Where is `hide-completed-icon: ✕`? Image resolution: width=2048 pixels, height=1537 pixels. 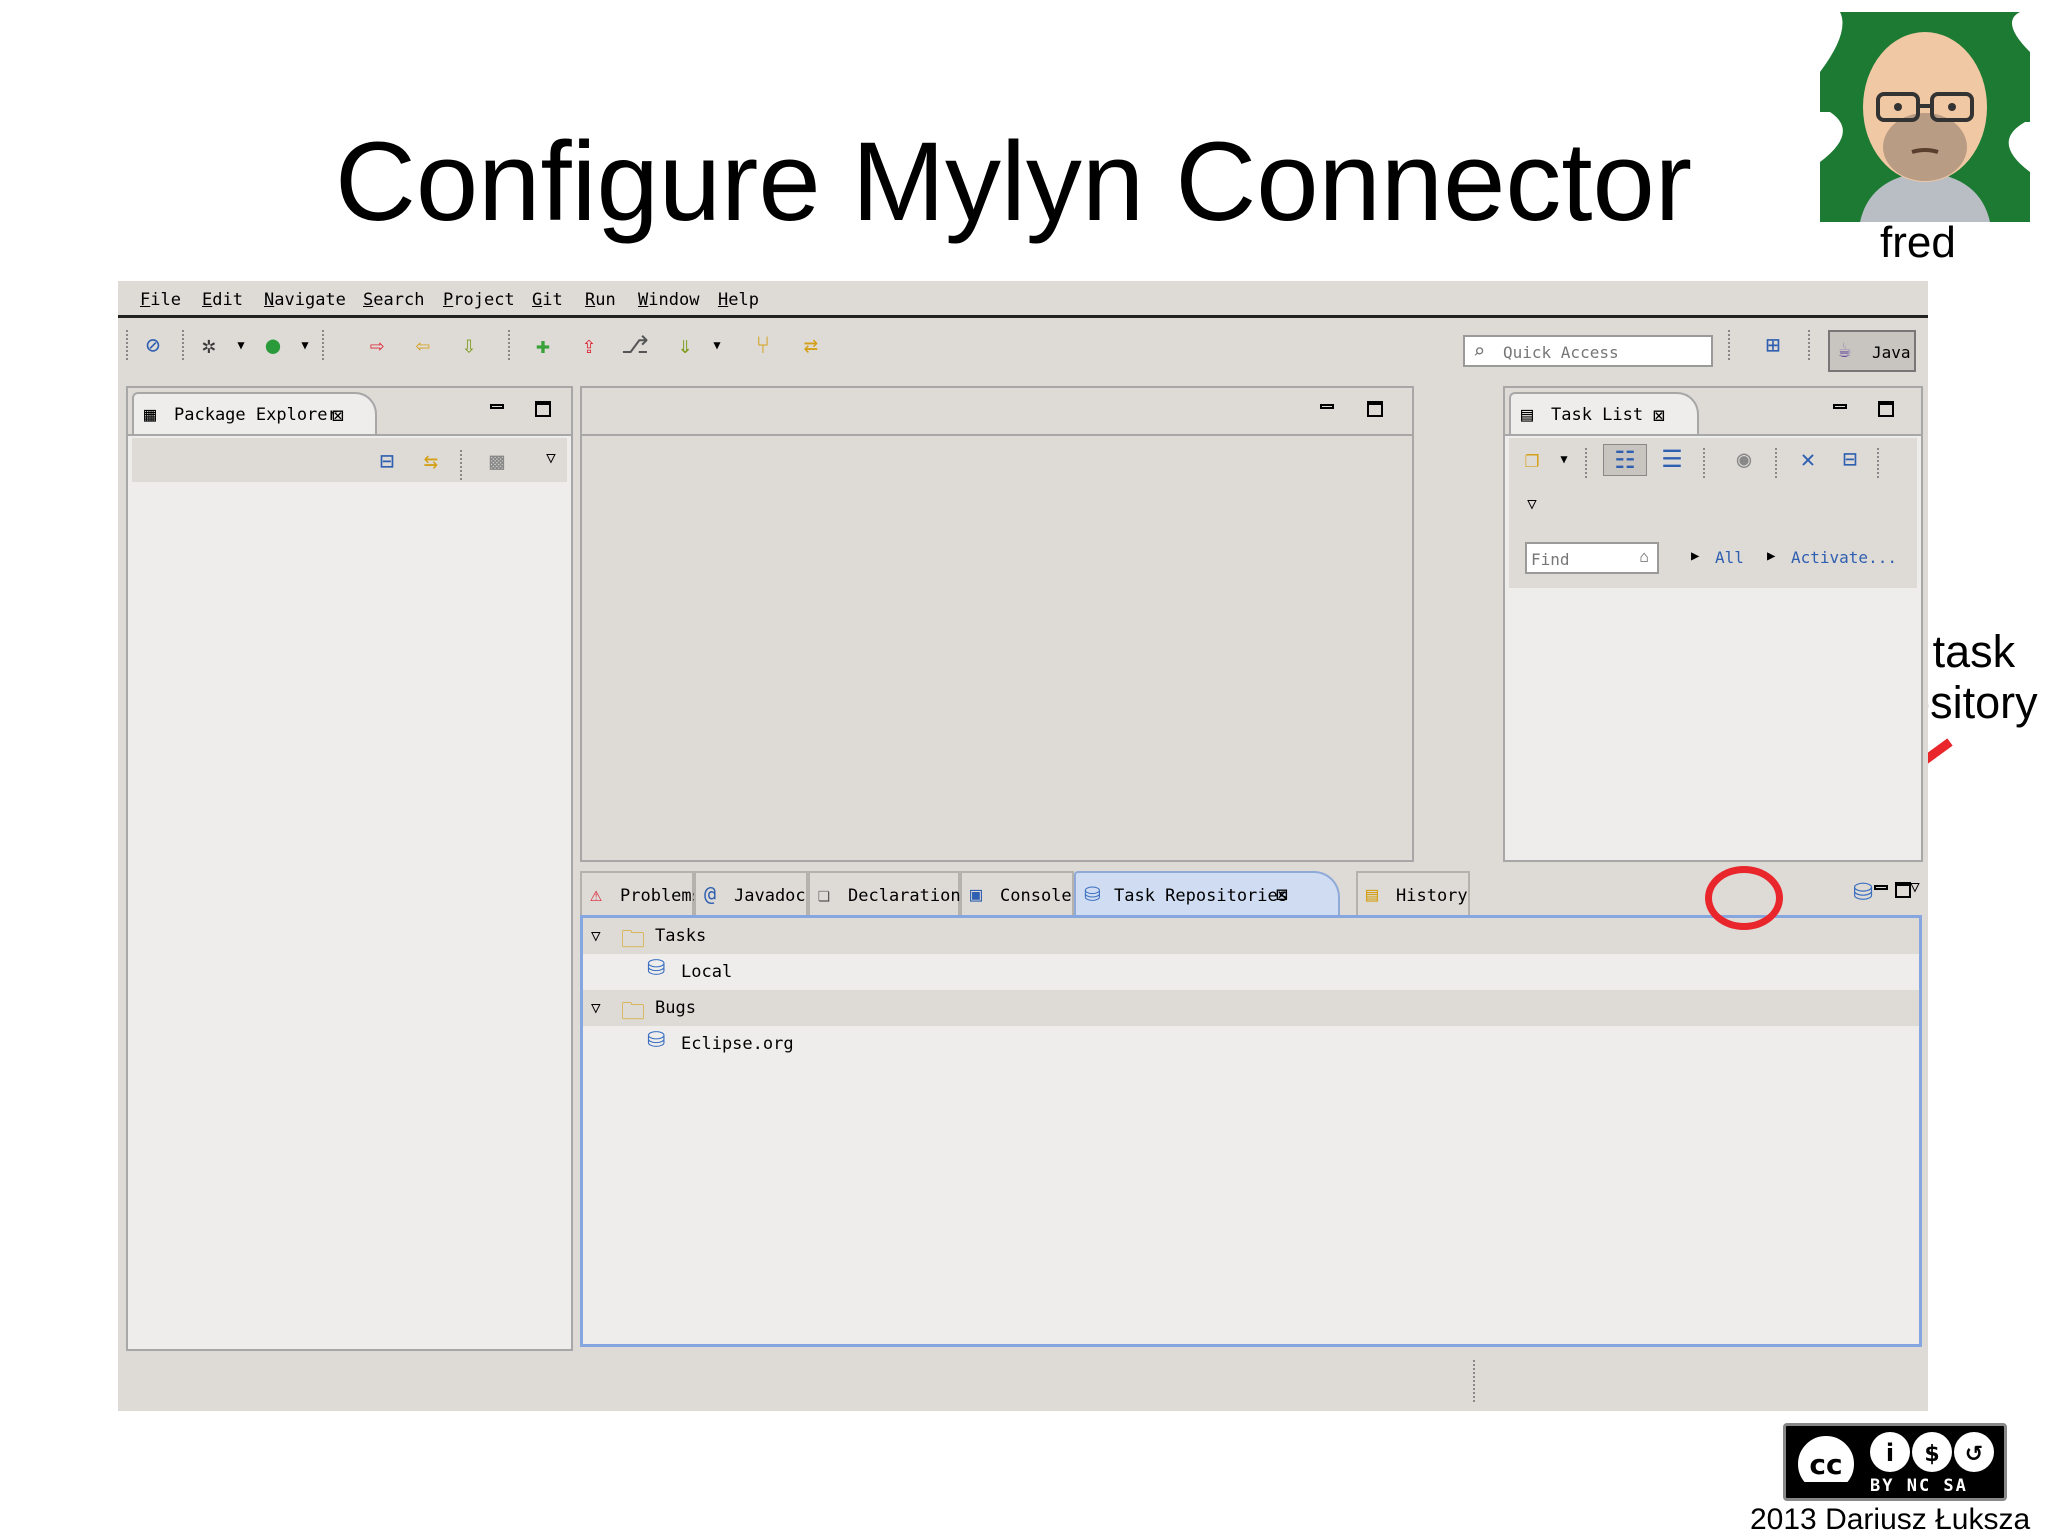 hide-completed-icon: ✕ is located at coordinates (1808, 459).